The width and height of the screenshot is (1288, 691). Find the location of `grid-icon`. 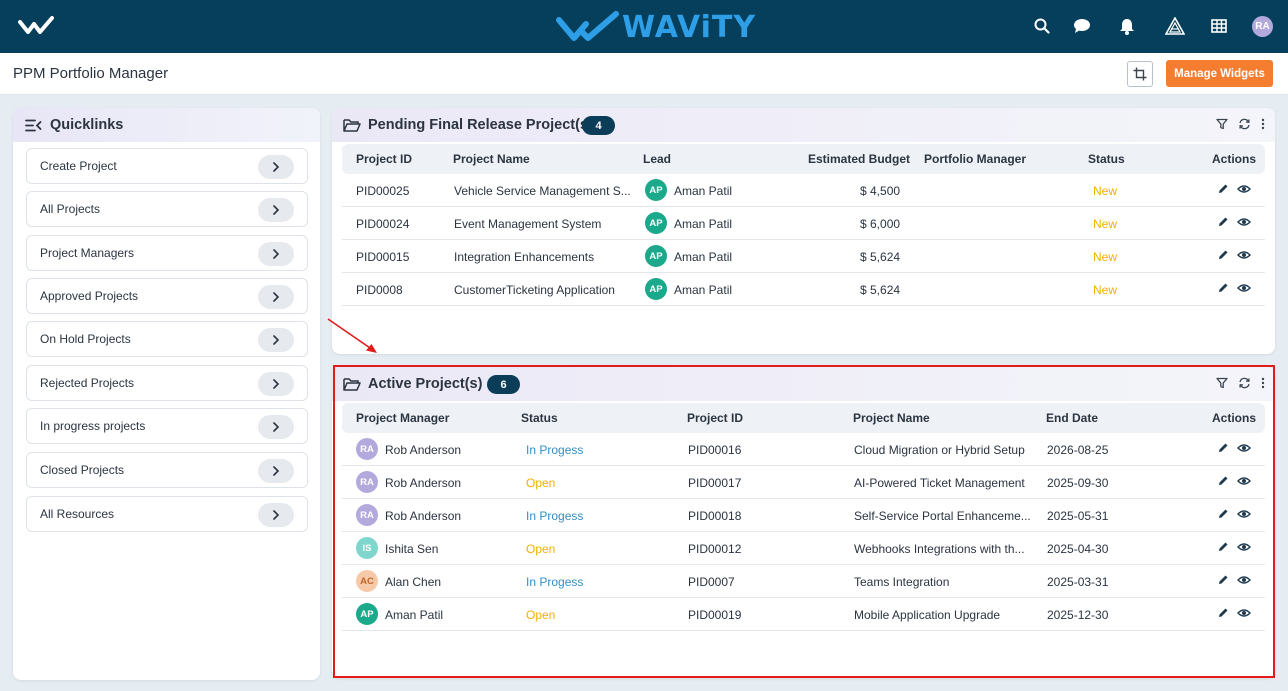

grid-icon is located at coordinates (1219, 26).